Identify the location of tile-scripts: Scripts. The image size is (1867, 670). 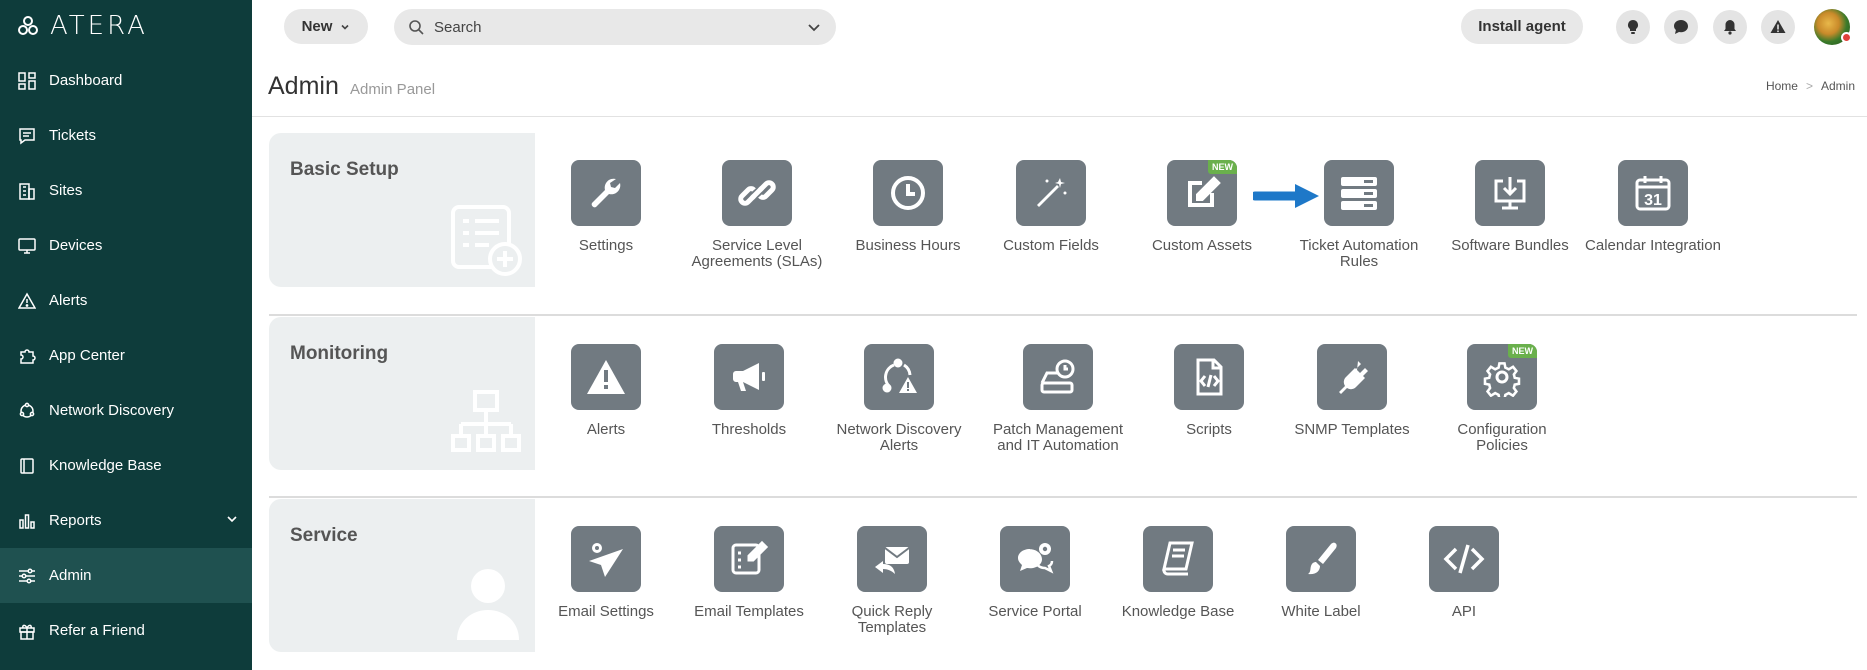
(1209, 391).